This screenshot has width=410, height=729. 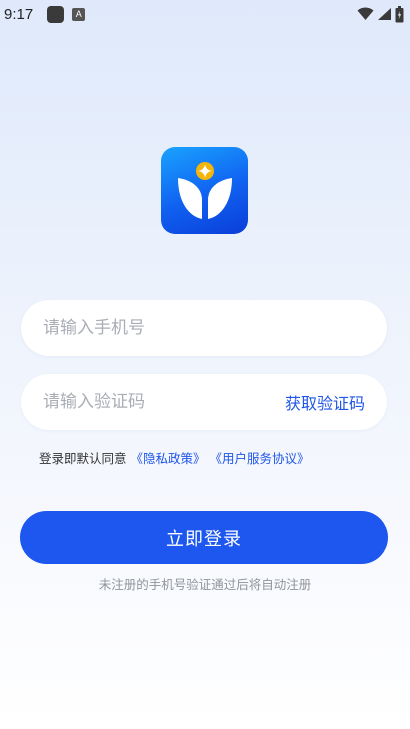 I want to click on app-logo, so click(x=204, y=190).